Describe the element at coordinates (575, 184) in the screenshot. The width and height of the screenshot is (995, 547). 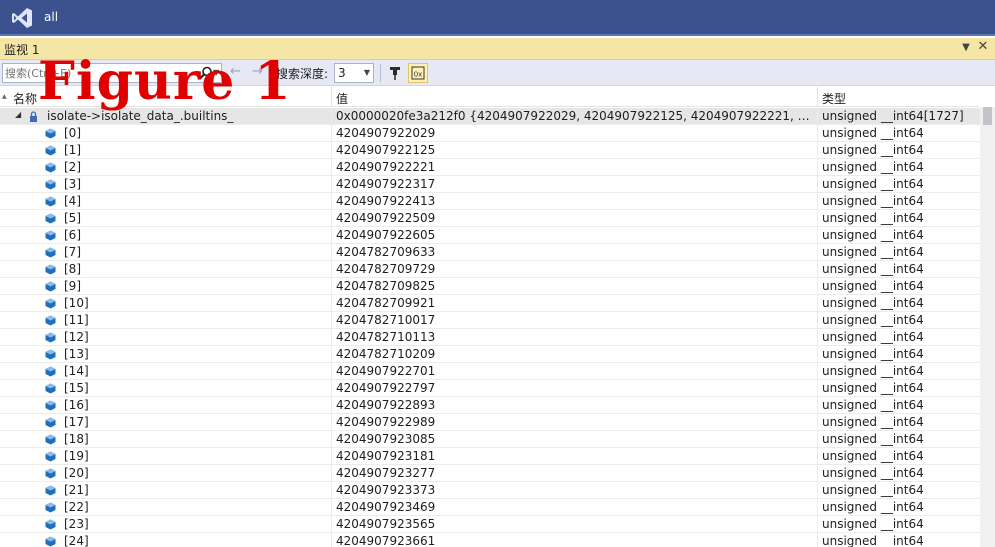
I see `row-value: 4204907922317` at that location.